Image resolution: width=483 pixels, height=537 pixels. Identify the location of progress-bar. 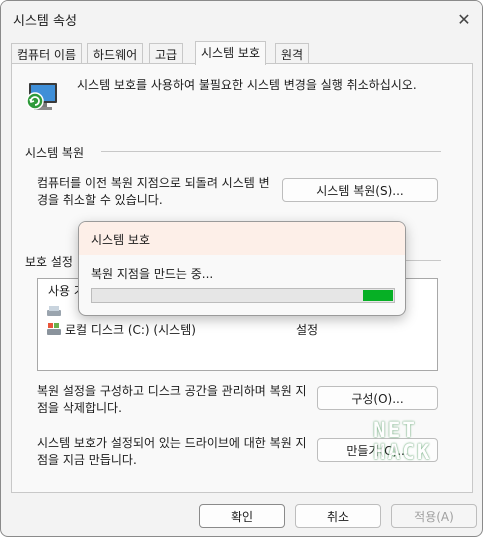
(243, 295).